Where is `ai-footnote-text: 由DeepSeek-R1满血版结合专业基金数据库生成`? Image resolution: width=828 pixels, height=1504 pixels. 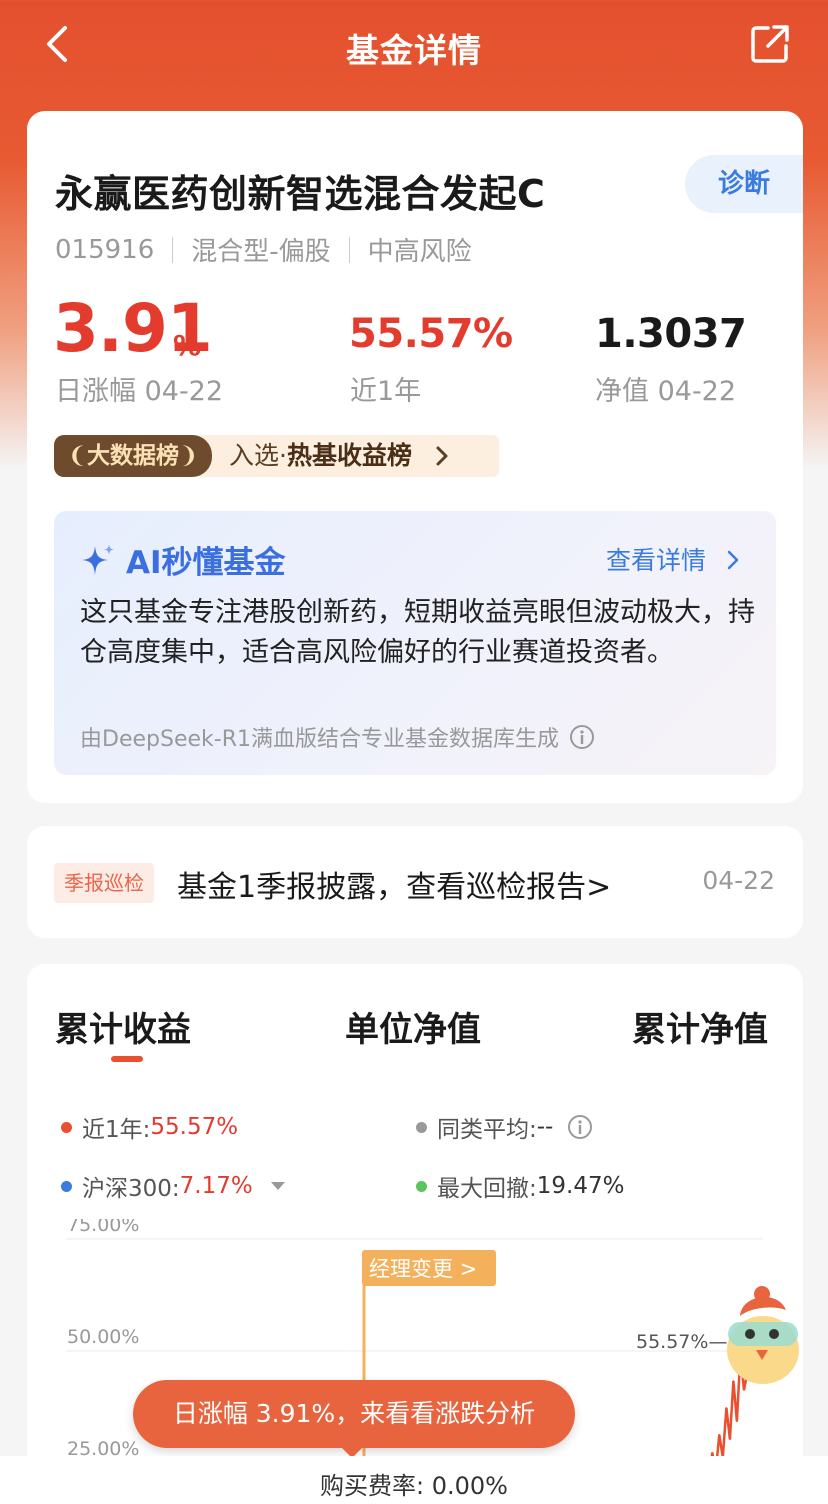
ai-footnote-text: 由DeepSeek-R1满血版结合专业基金数据库生成 is located at coordinates (319, 739).